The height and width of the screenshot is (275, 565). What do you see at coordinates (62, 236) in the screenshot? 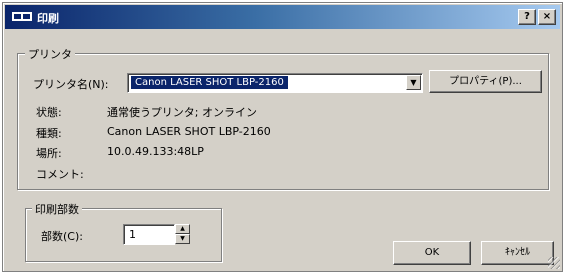
I see `copies-label: 部数(C):` at bounding box center [62, 236].